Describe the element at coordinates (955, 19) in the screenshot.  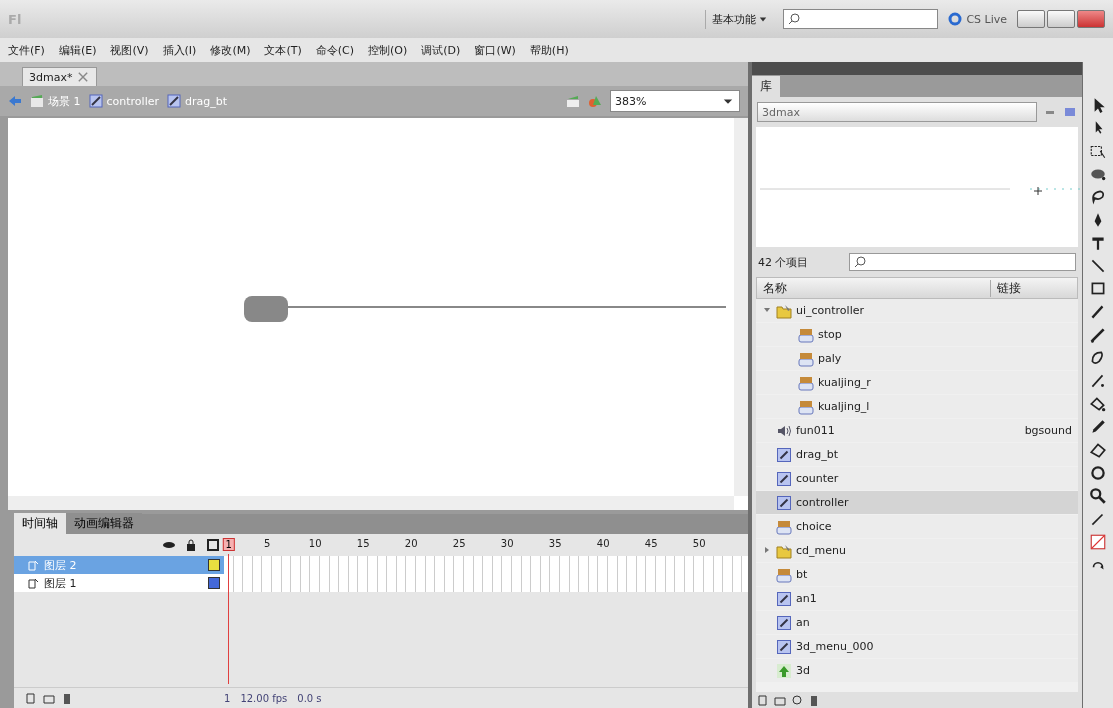
I see `cs-live-icon` at that location.